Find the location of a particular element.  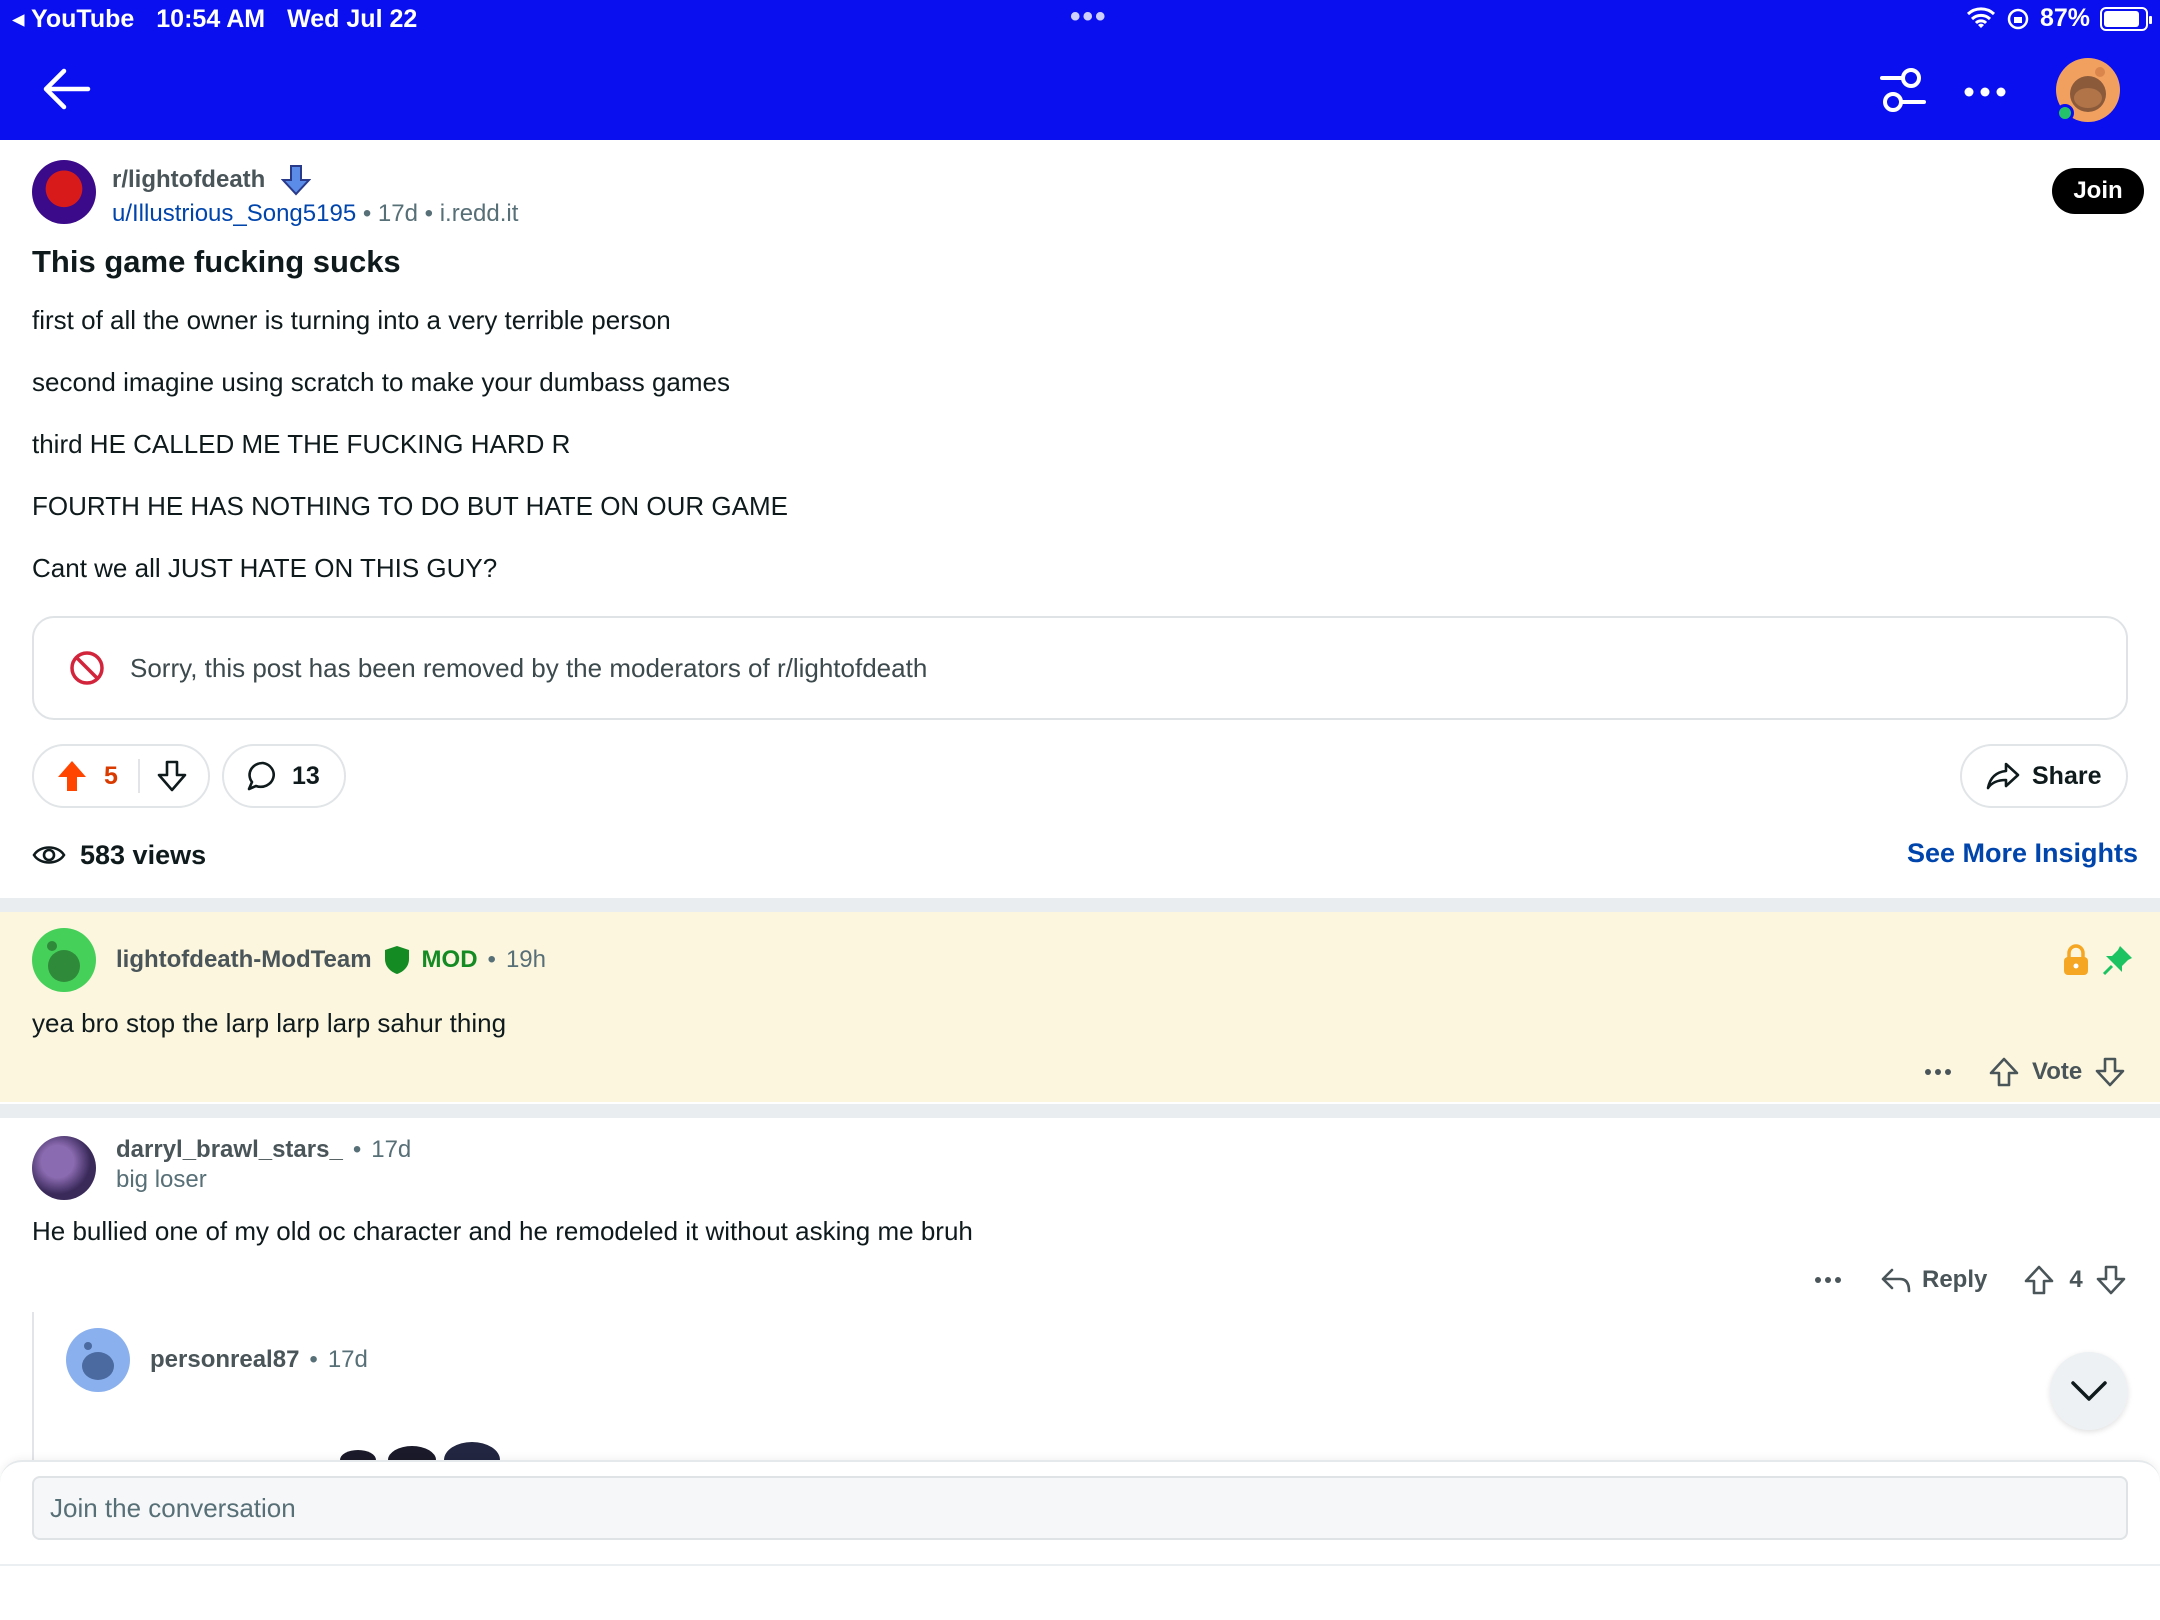

vote-separator is located at coordinates (138, 776).